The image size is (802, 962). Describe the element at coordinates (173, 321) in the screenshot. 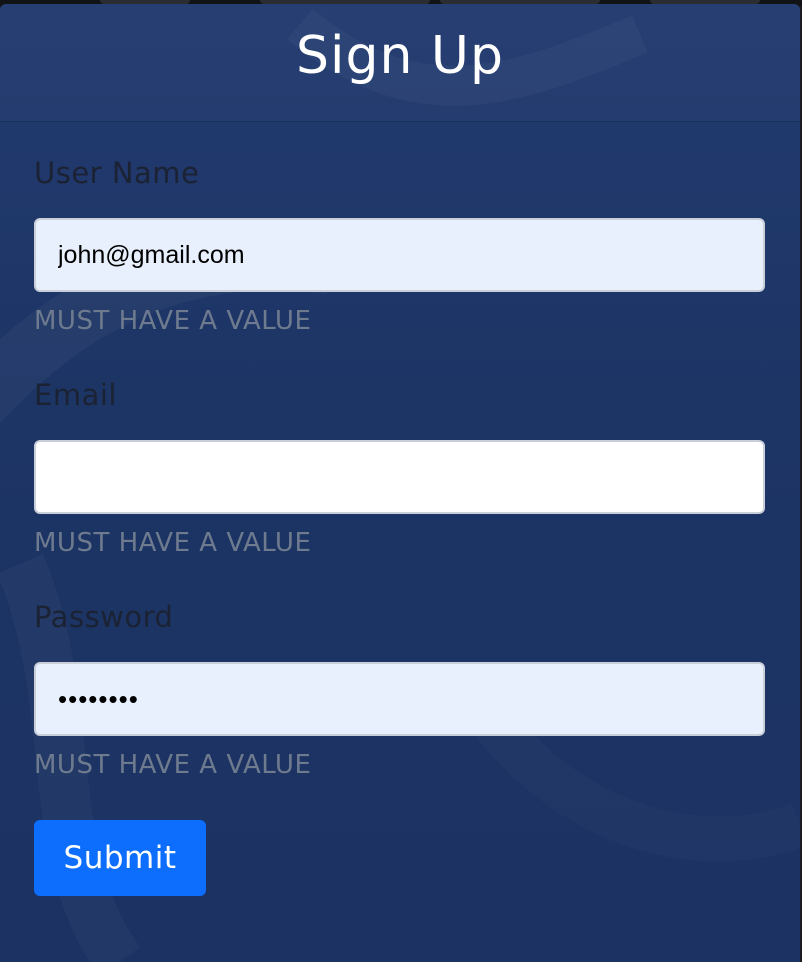

I see `username-error: MUST HAVE A VALUE` at that location.